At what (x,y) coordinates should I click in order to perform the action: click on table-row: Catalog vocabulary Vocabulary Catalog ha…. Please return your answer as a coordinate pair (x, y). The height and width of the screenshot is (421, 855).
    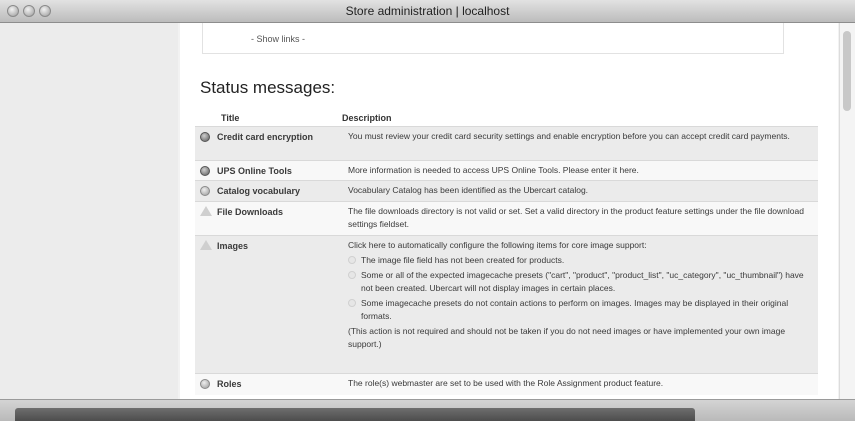
    Looking at the image, I should click on (506, 190).